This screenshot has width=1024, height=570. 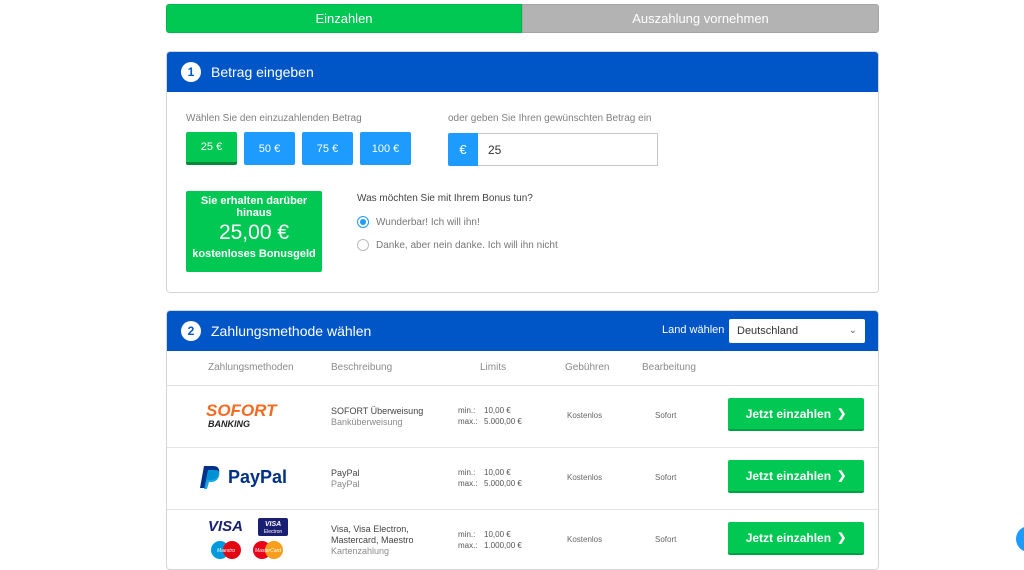 What do you see at coordinates (700, 18) in the screenshot?
I see `tab-withdraw: Auszahlung vornehmen` at bounding box center [700, 18].